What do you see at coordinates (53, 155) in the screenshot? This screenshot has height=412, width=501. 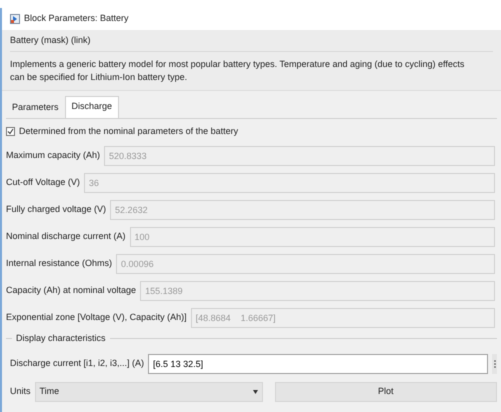 I see `field-label: Maximum capacity (Ah)` at bounding box center [53, 155].